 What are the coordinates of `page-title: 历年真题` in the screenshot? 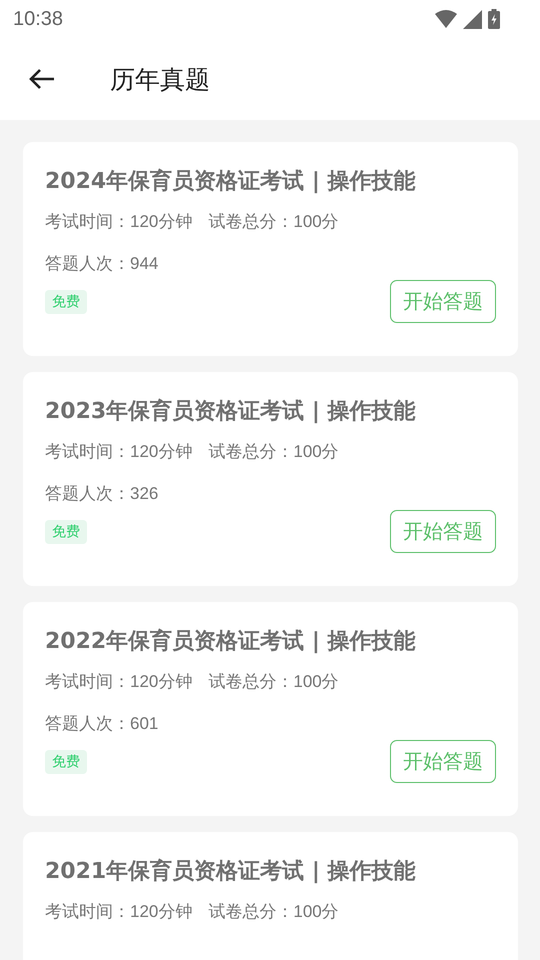 It's located at (160, 80).